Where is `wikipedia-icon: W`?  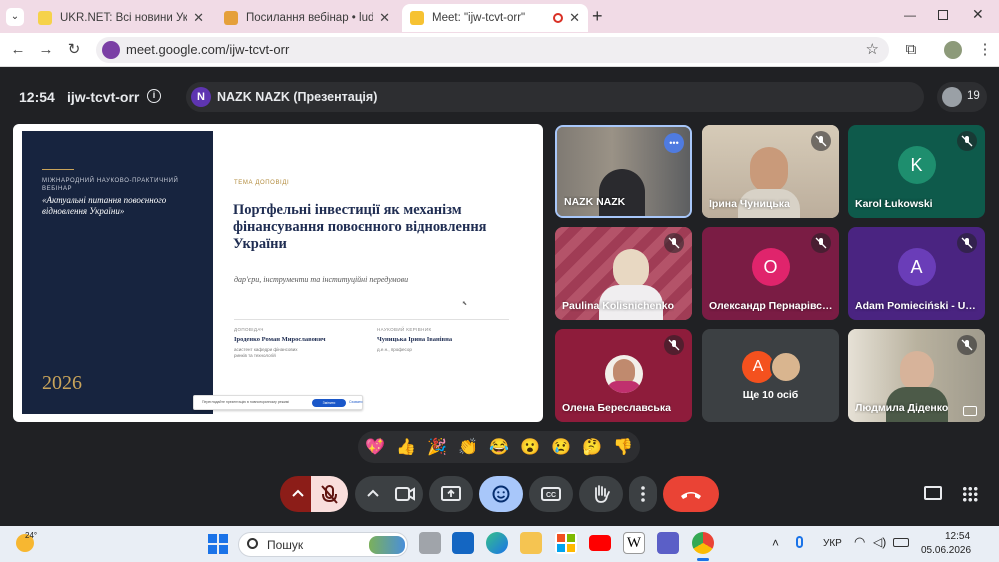 wikipedia-icon: W is located at coordinates (634, 543).